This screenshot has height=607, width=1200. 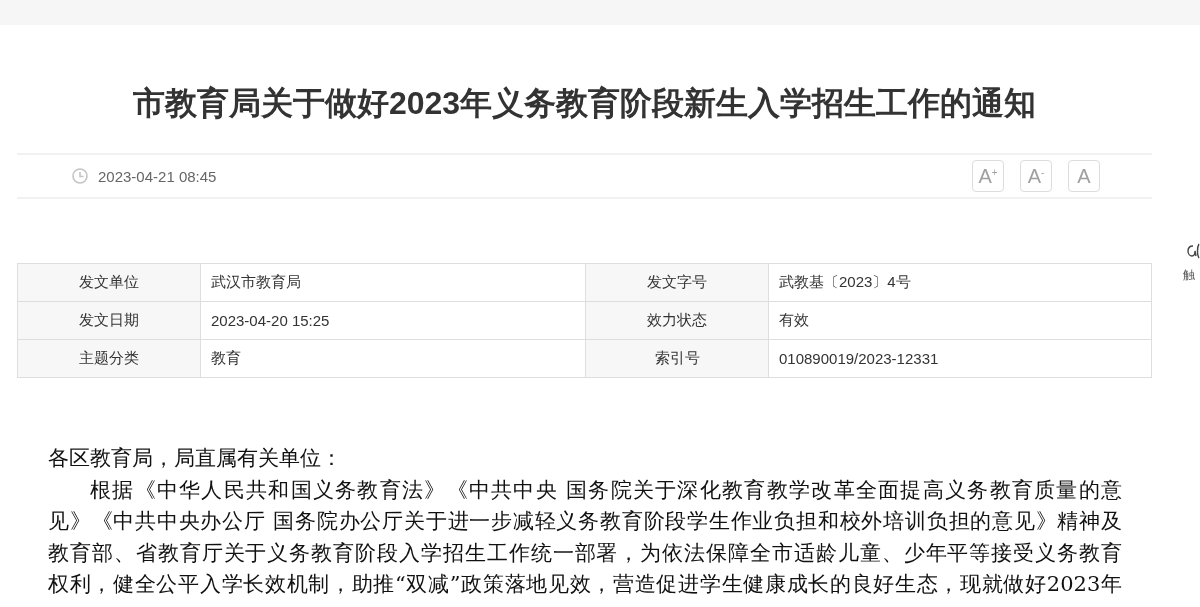 I want to click on table-label-cell: 主题分类, so click(x=109, y=359).